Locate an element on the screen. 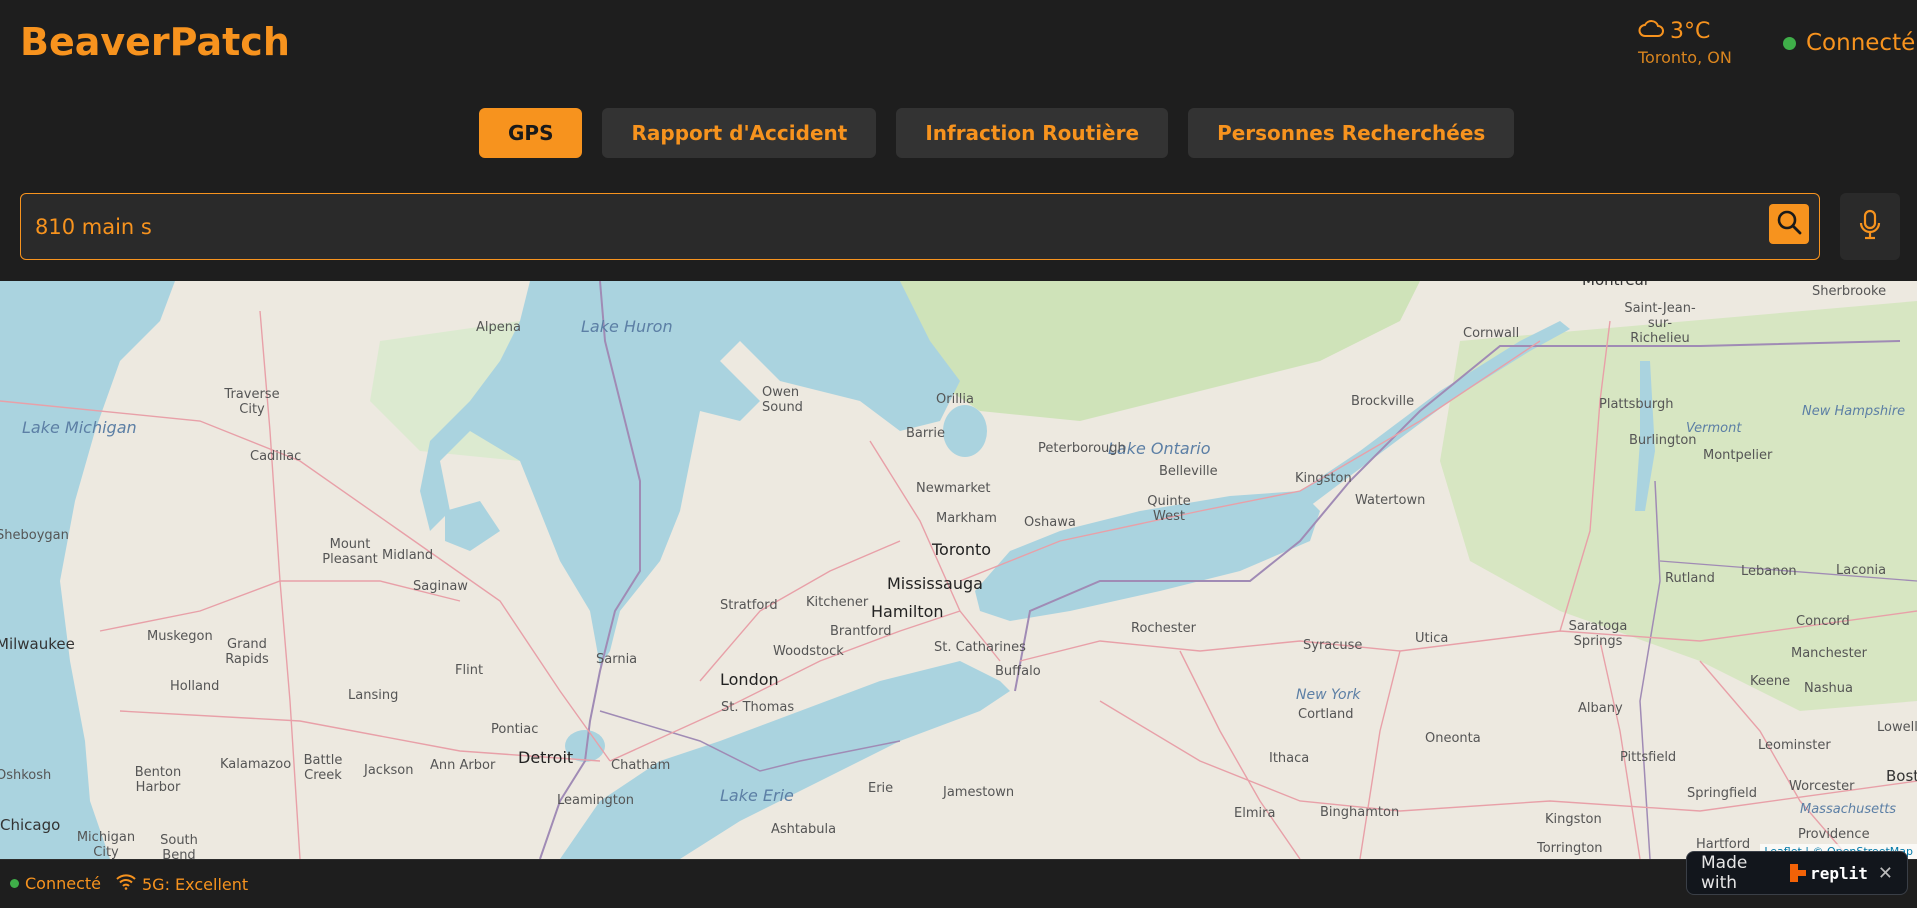 This screenshot has height=908, width=1917. city-label: Traverse City is located at coordinates (252, 402).